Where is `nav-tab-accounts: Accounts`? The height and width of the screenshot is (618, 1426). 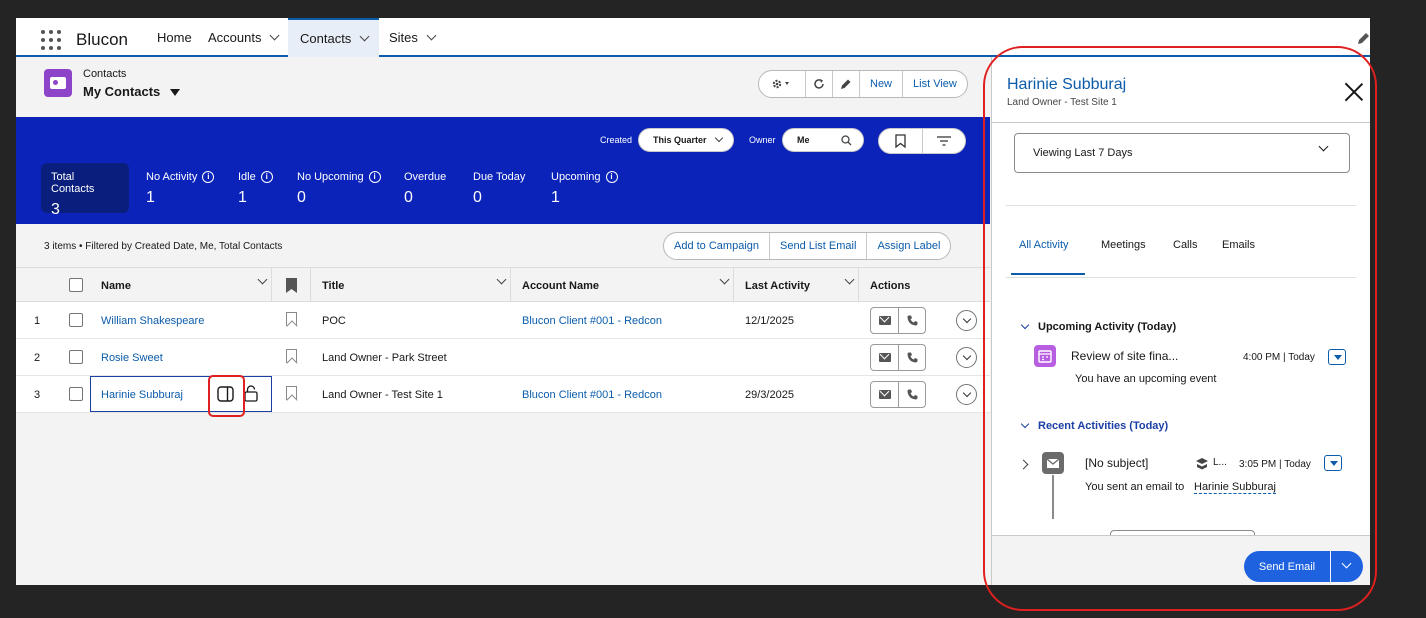 nav-tab-accounts: Accounts is located at coordinates (243, 37).